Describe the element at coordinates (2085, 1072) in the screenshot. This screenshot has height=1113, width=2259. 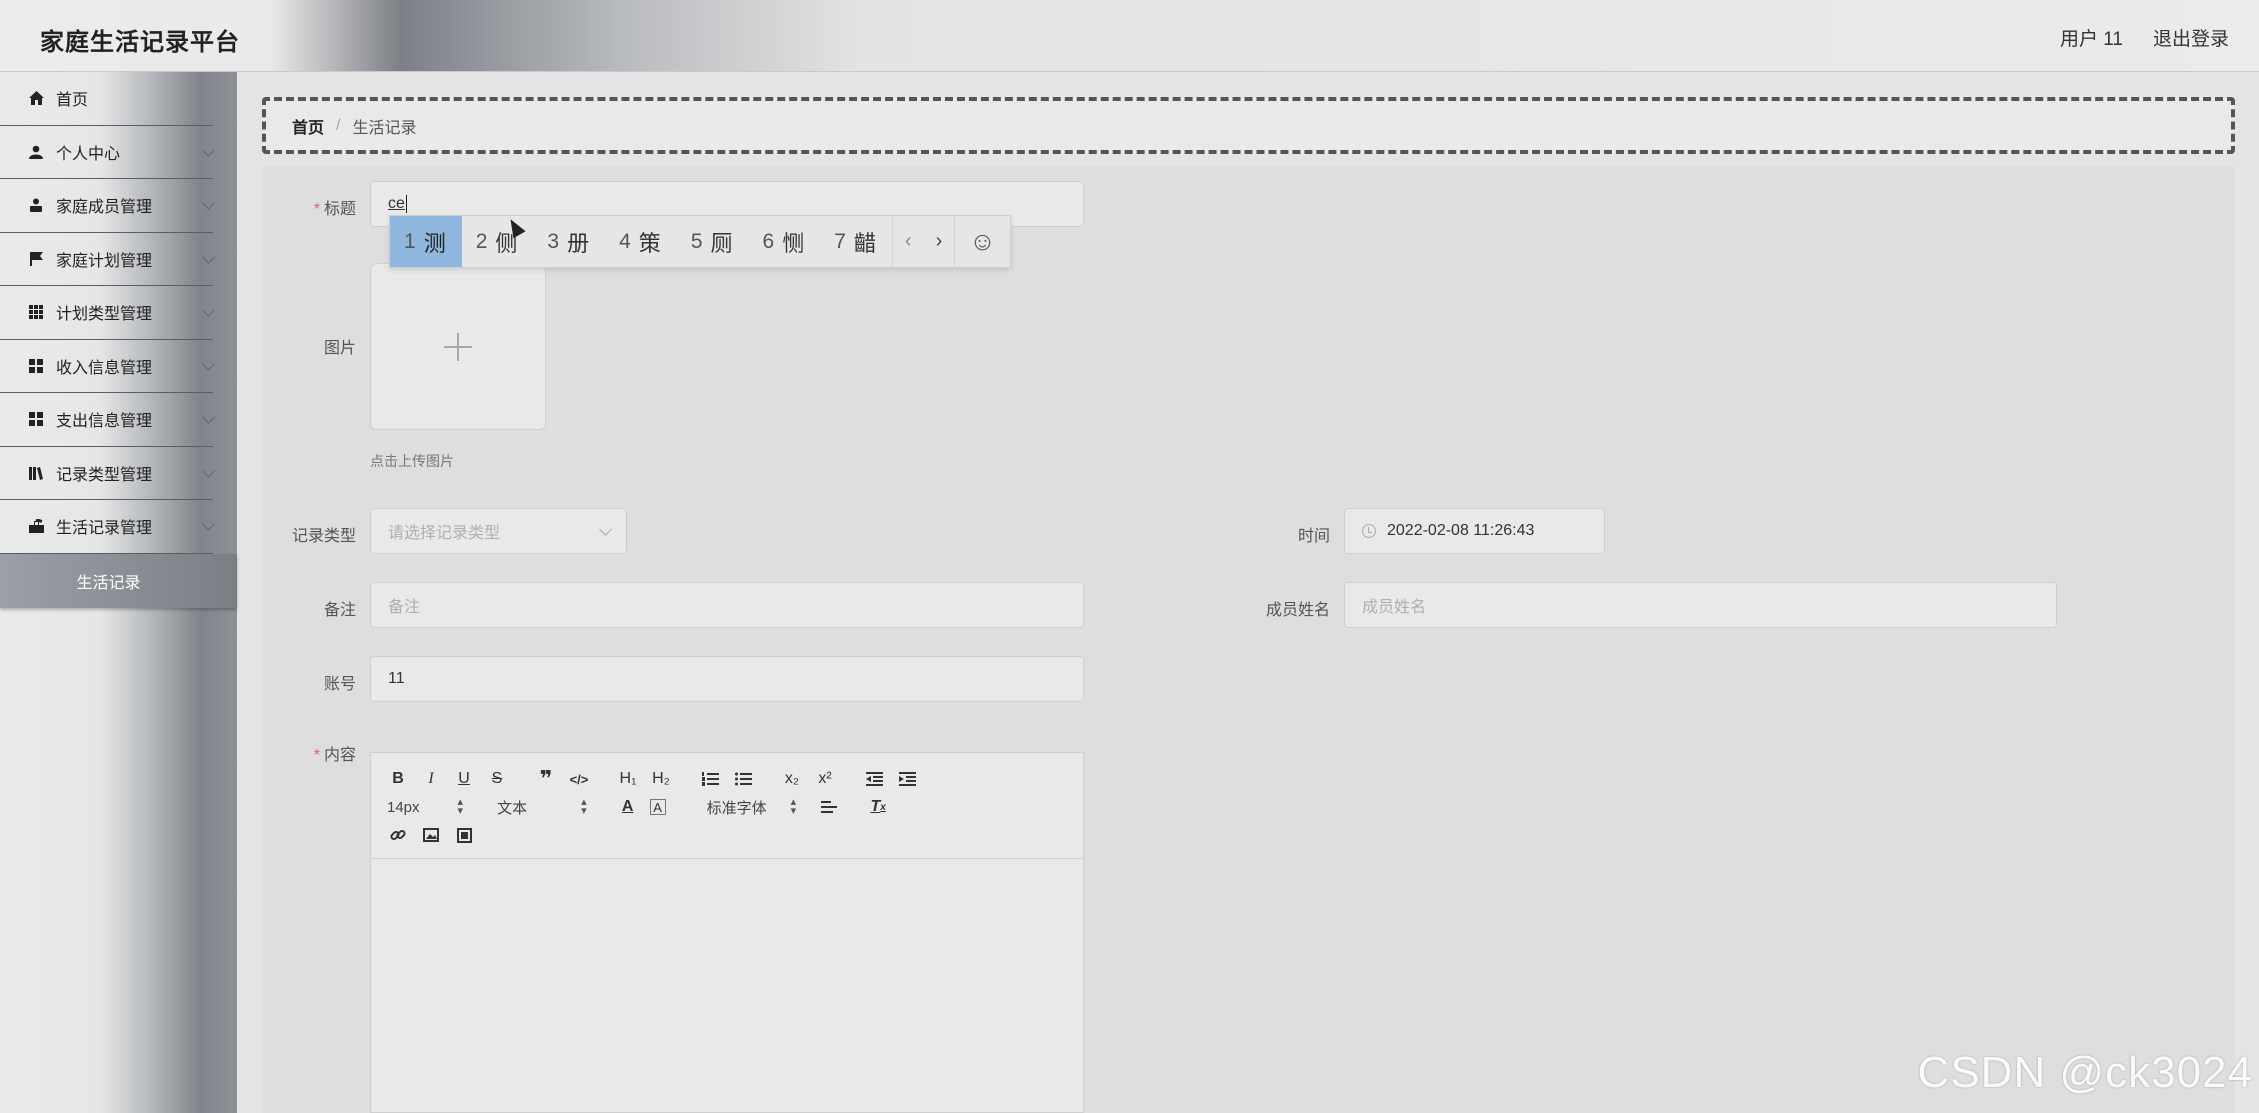
I see `watermark: CSDN @ck3024` at that location.